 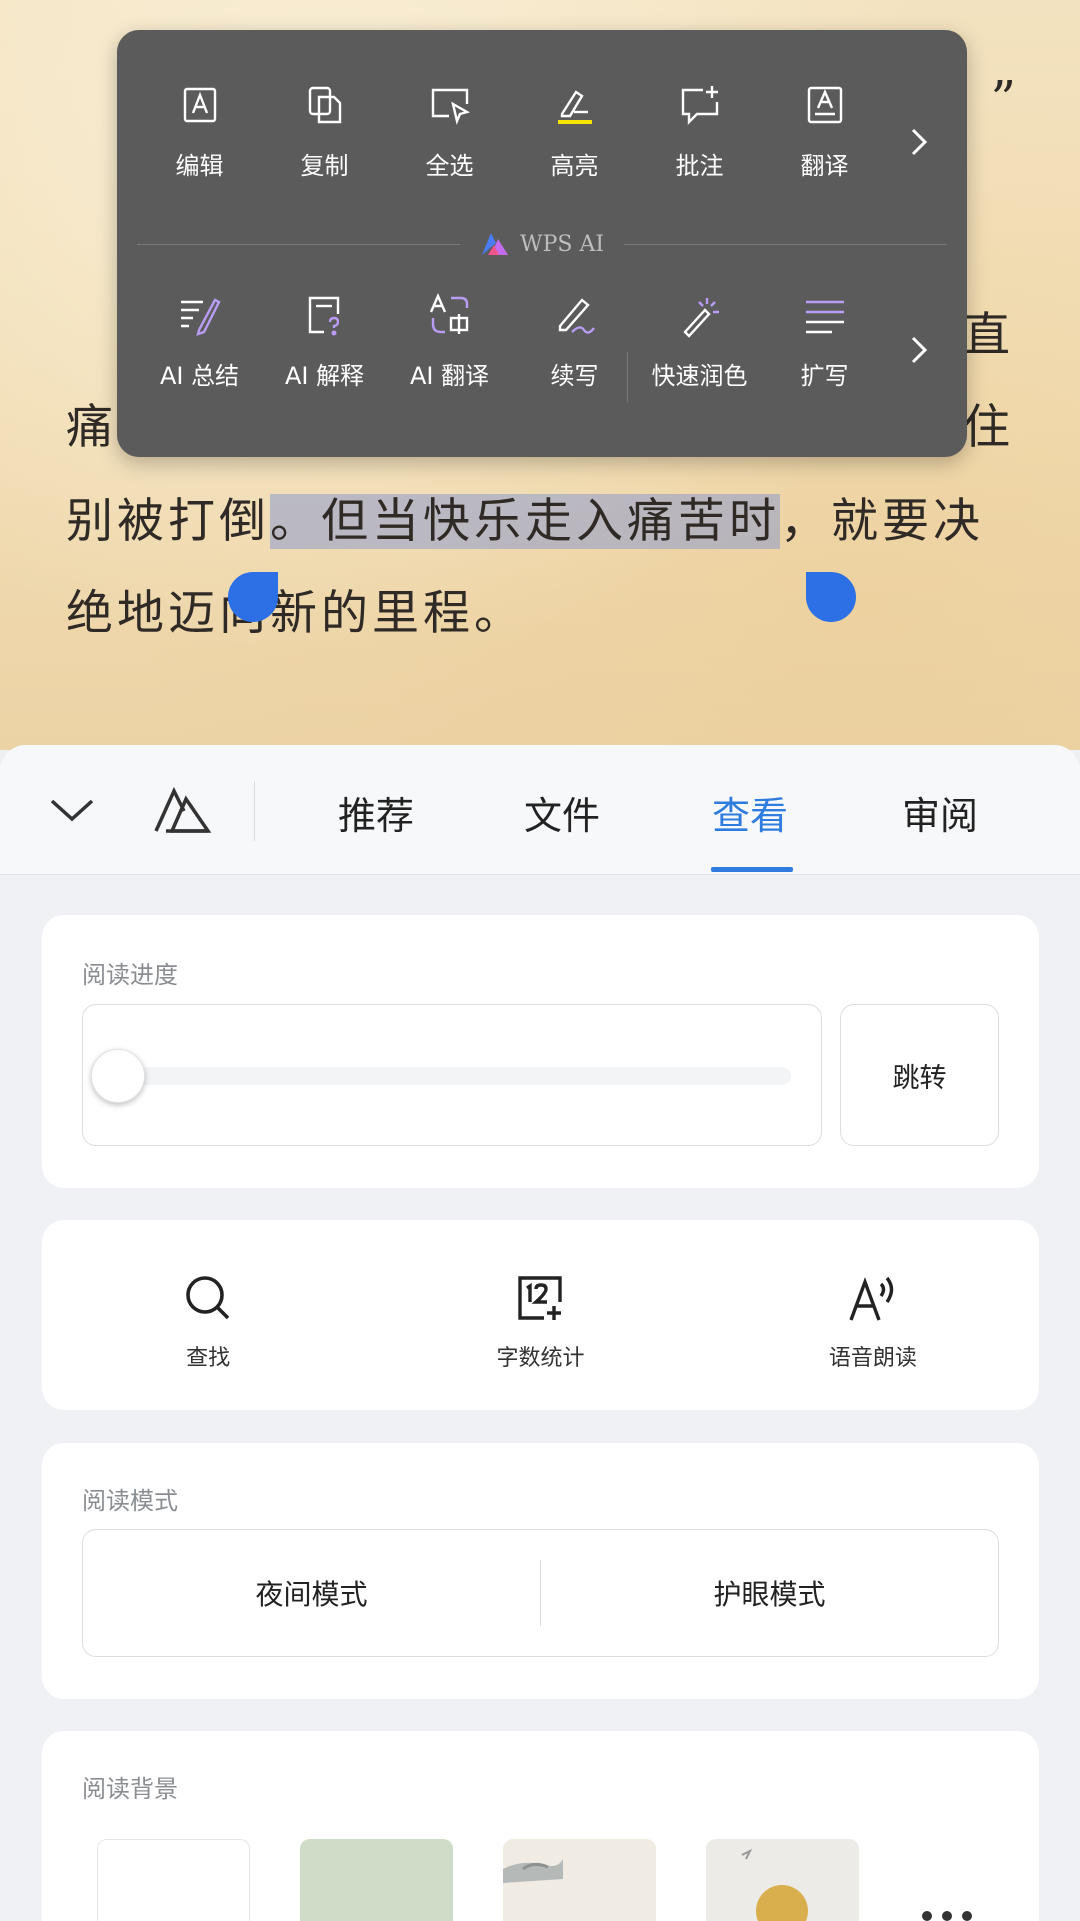 I want to click on wps-ai-badge: WPS AI, so click(x=542, y=244).